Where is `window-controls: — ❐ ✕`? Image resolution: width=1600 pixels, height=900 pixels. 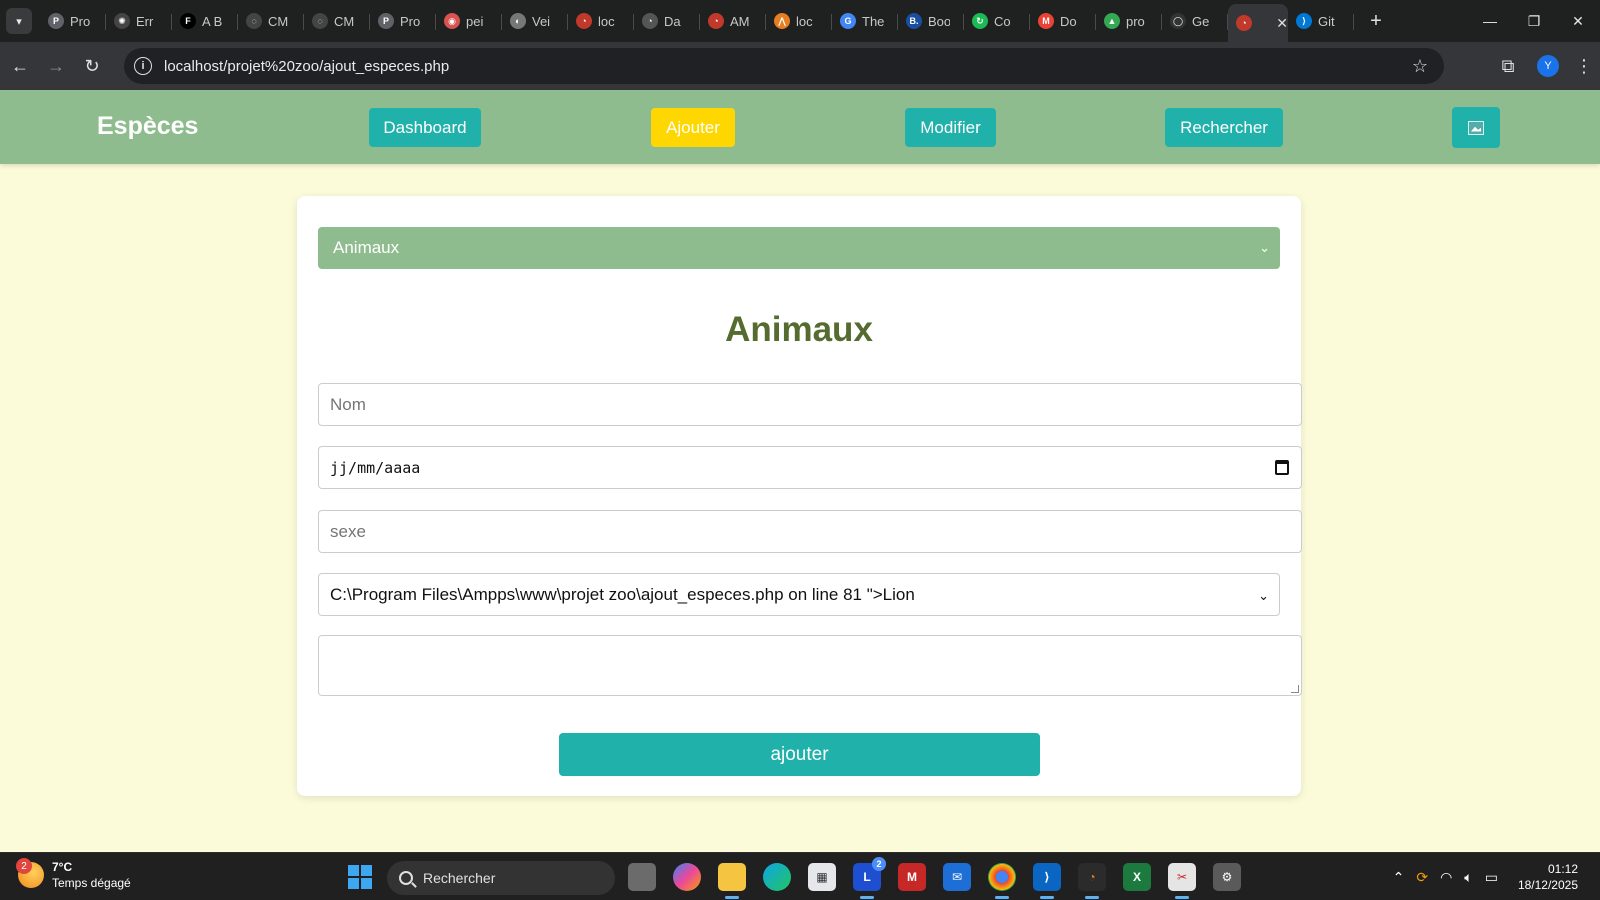 window-controls: — ❐ ✕ is located at coordinates (1534, 21).